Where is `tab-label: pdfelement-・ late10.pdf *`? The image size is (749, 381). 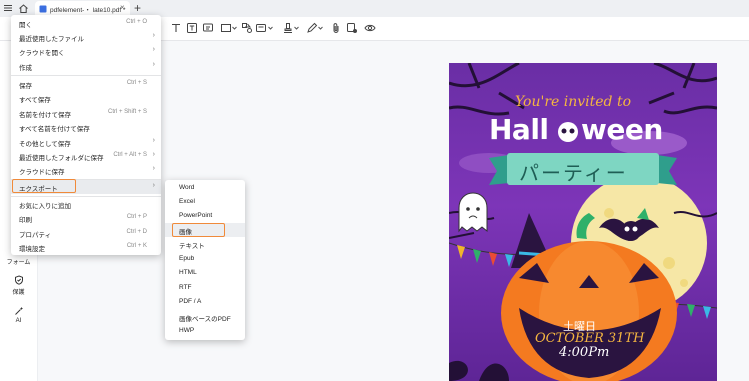 tab-label: pdfelement-・ late10.pdf * is located at coordinates (88, 10).